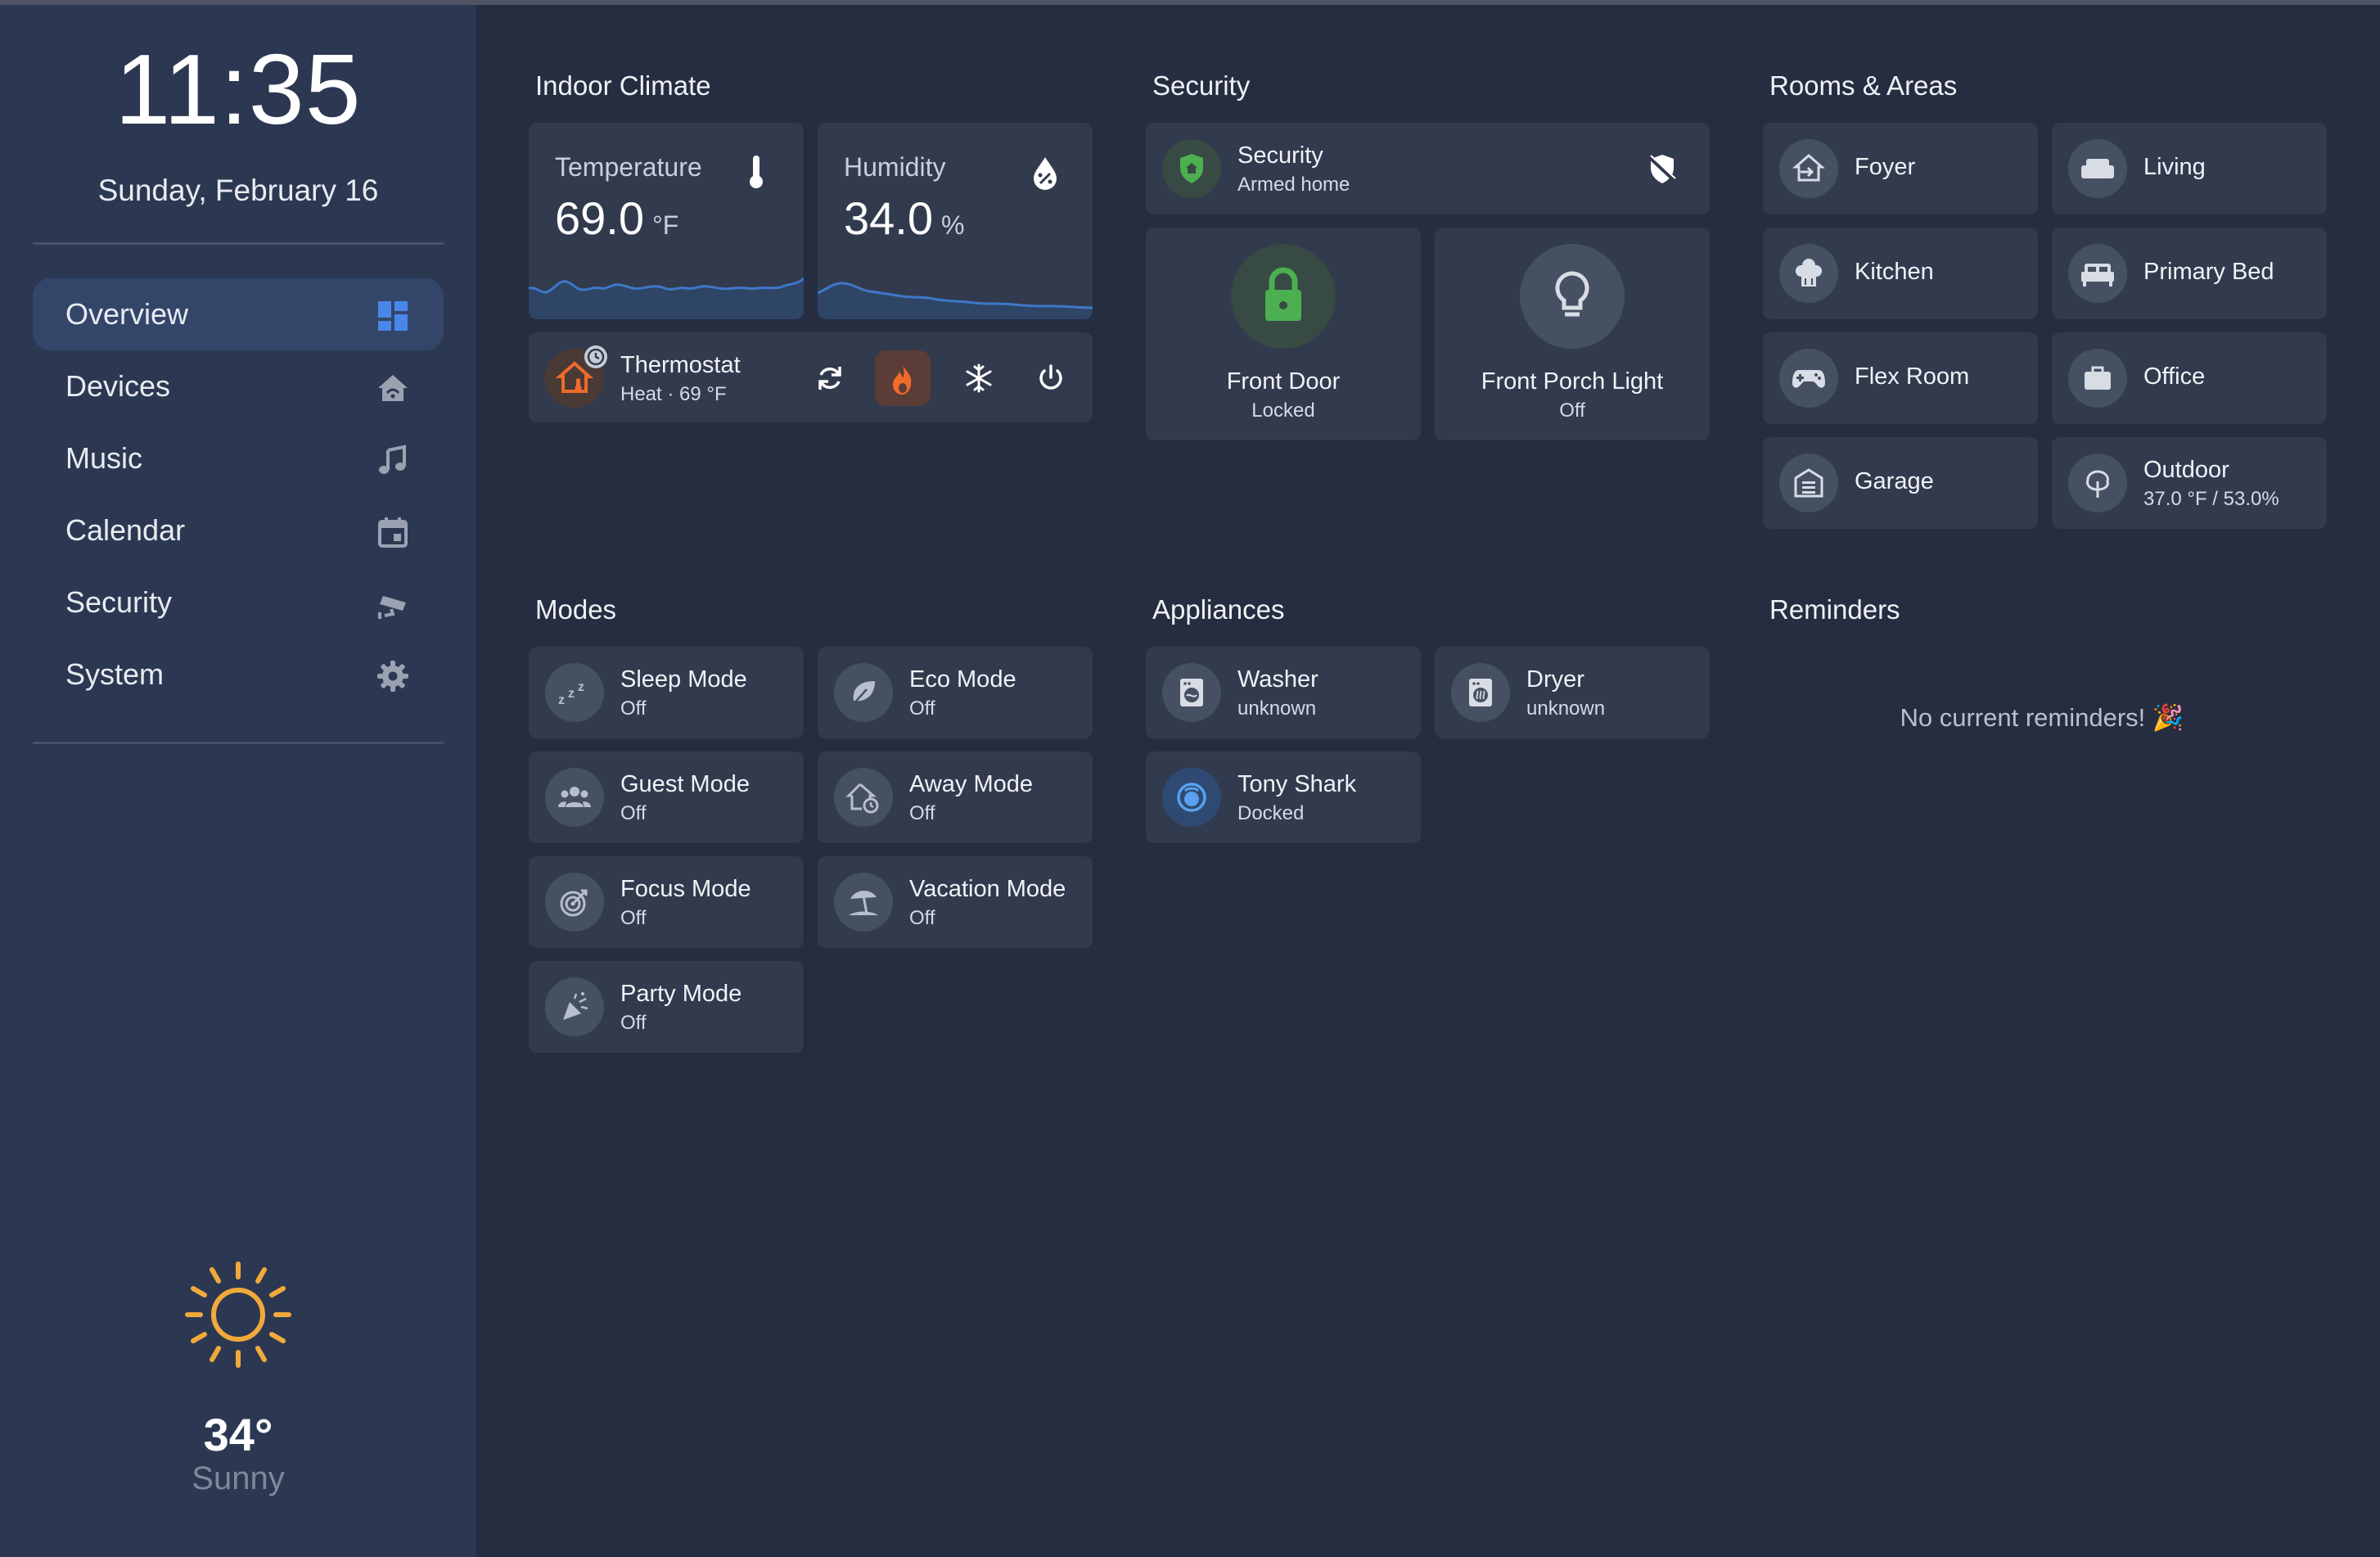 The width and height of the screenshot is (2380, 1557). What do you see at coordinates (1191, 693) in the screenshot?
I see `washer-icon-wrap` at bounding box center [1191, 693].